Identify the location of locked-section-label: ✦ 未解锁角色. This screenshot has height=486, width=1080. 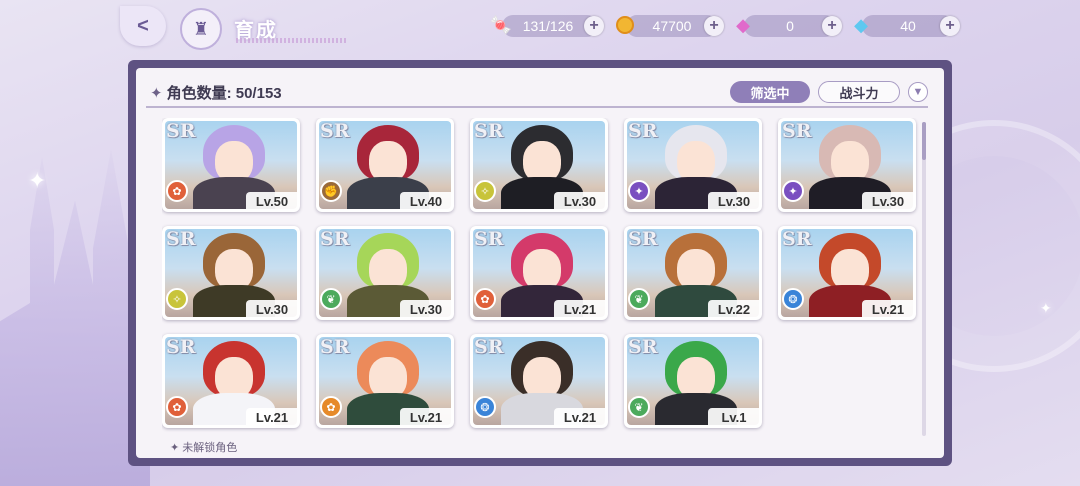
(203, 447).